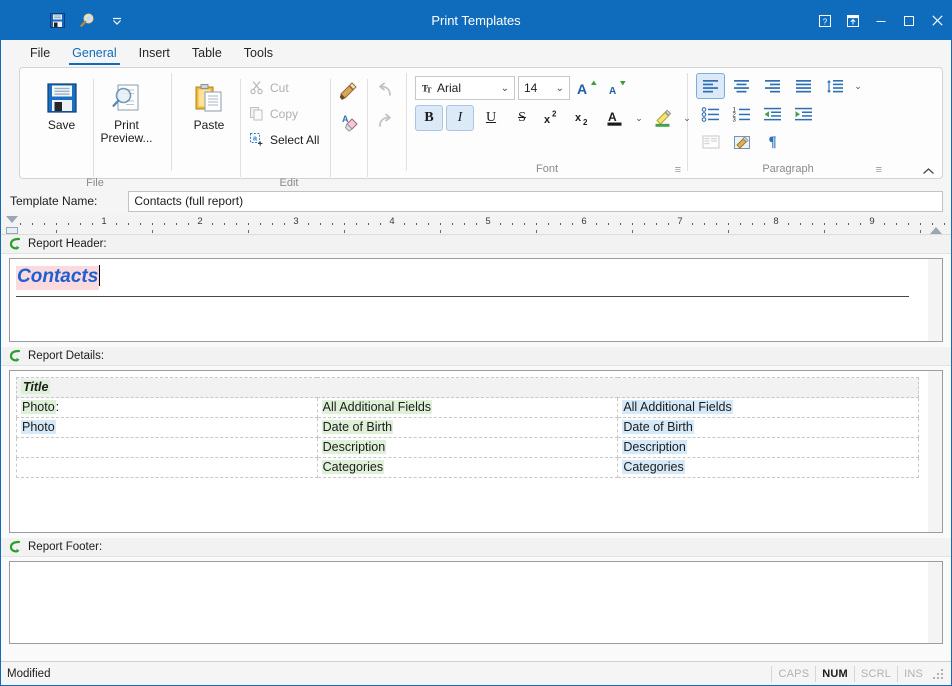 The height and width of the screenshot is (686, 952). I want to click on table-row: Photo Date of Birth Date of Birth, so click(467, 427).